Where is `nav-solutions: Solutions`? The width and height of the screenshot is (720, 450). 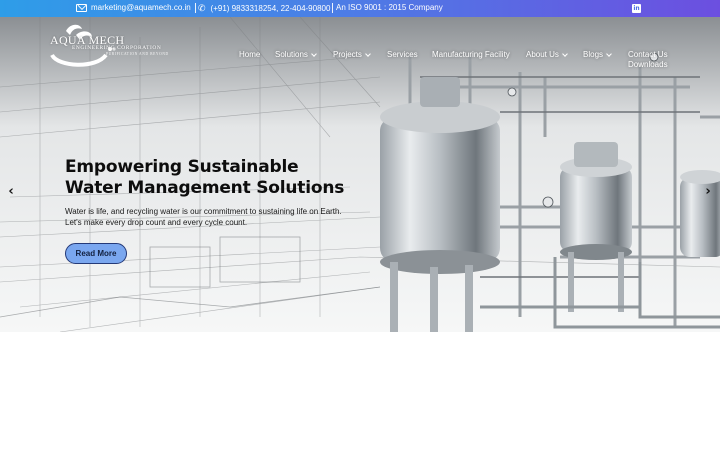 nav-solutions: Solutions is located at coordinates (296, 54).